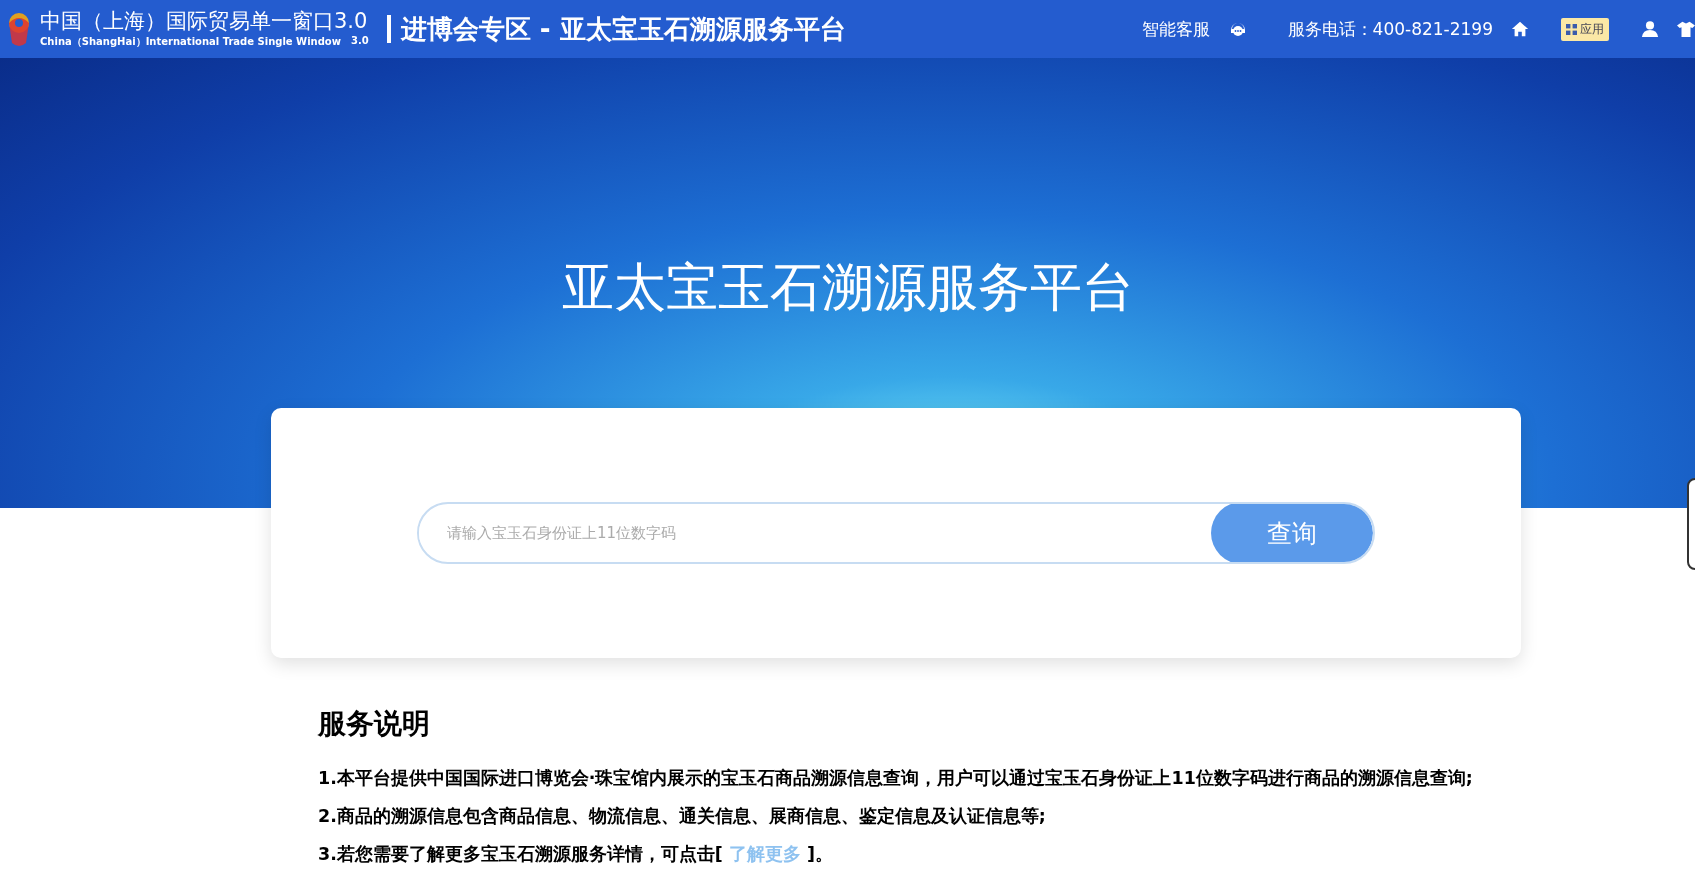 This screenshot has height=885, width=1695. What do you see at coordinates (374, 724) in the screenshot?
I see `description-heading: 服务说明` at bounding box center [374, 724].